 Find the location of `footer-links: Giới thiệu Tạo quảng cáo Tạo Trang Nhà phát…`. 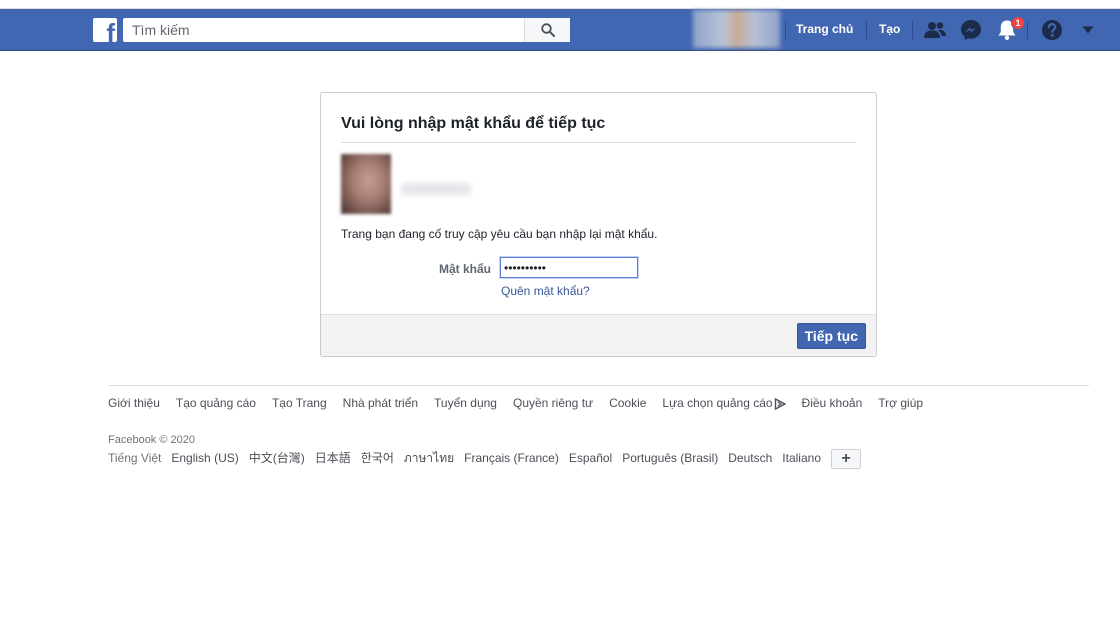

footer-links: Giới thiệu Tạo quảng cáo Tạo Trang Nhà phát… is located at coordinates (523, 403).